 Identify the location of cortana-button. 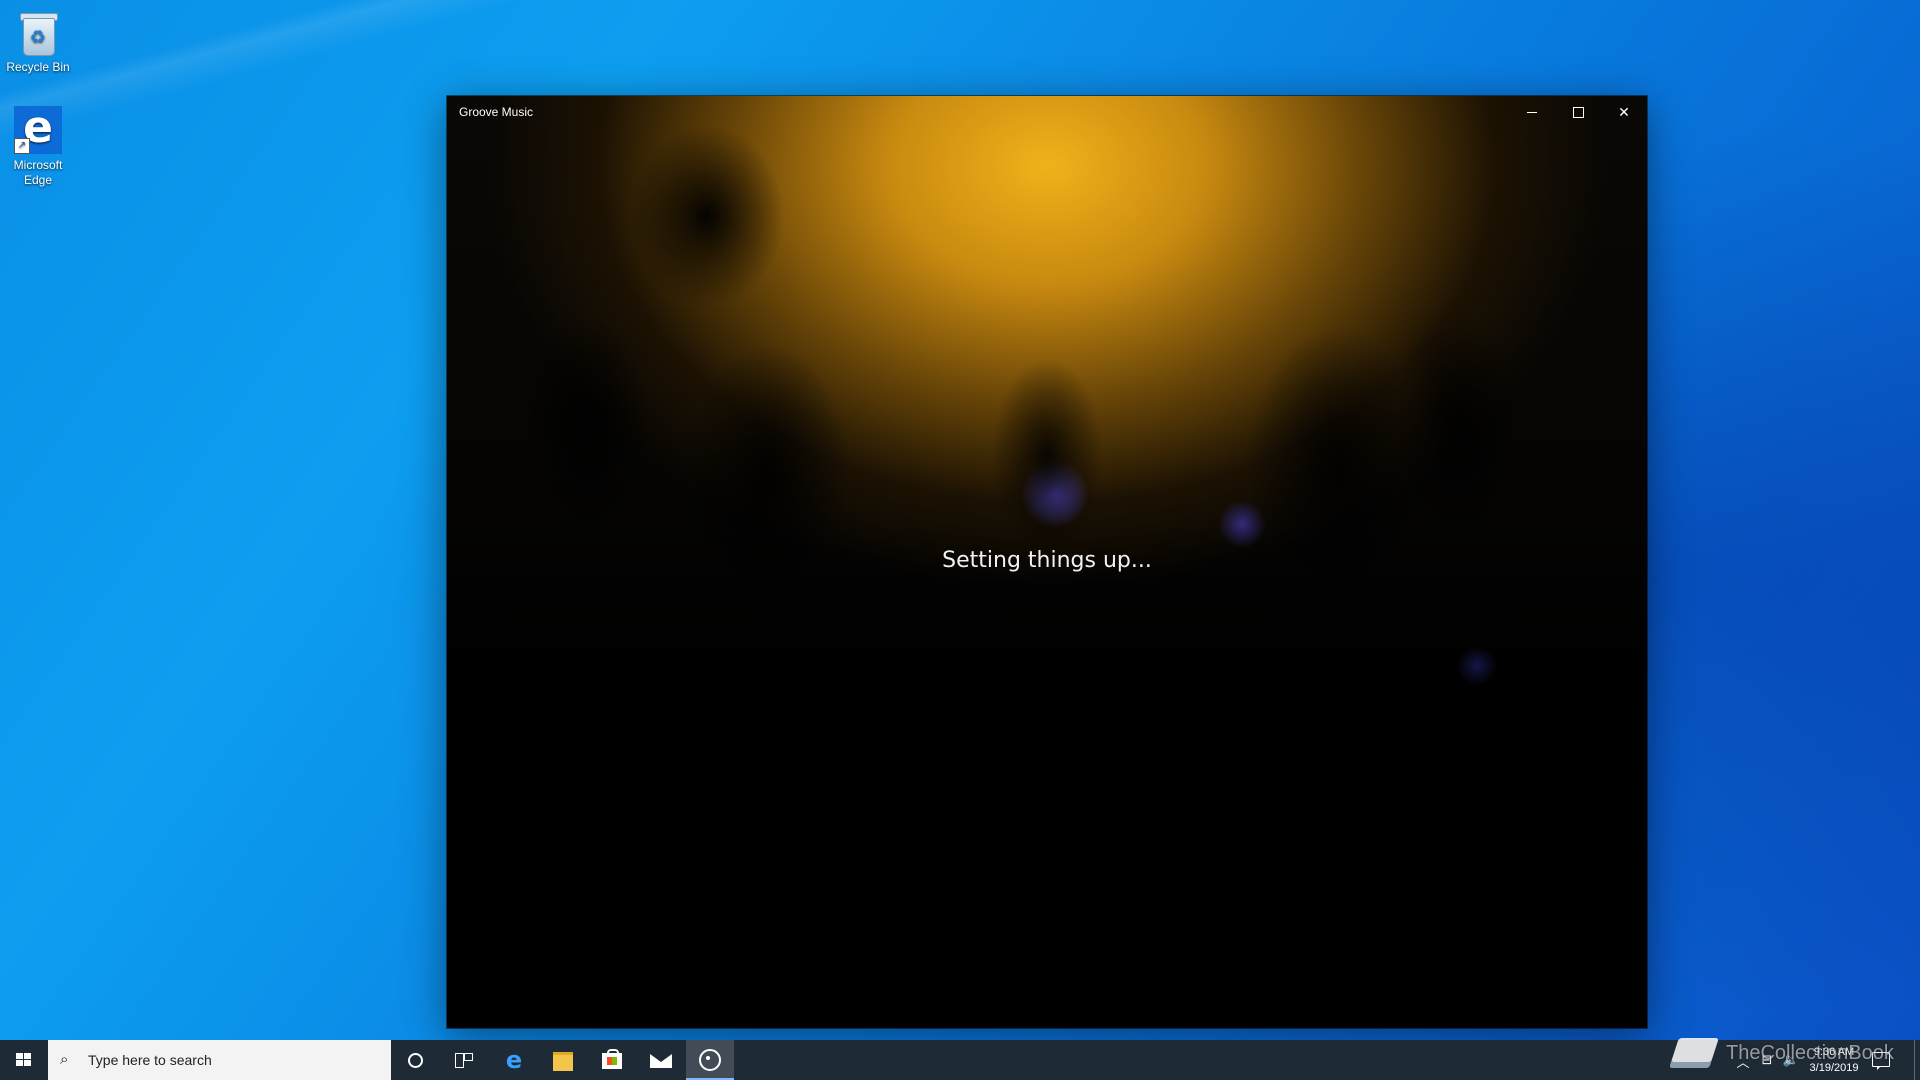
(415, 1060).